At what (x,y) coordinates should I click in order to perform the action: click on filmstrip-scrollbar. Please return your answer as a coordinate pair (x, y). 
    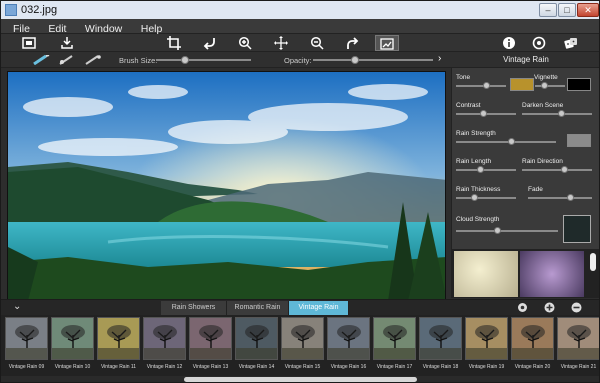
    Looking at the image, I should click on (300, 379).